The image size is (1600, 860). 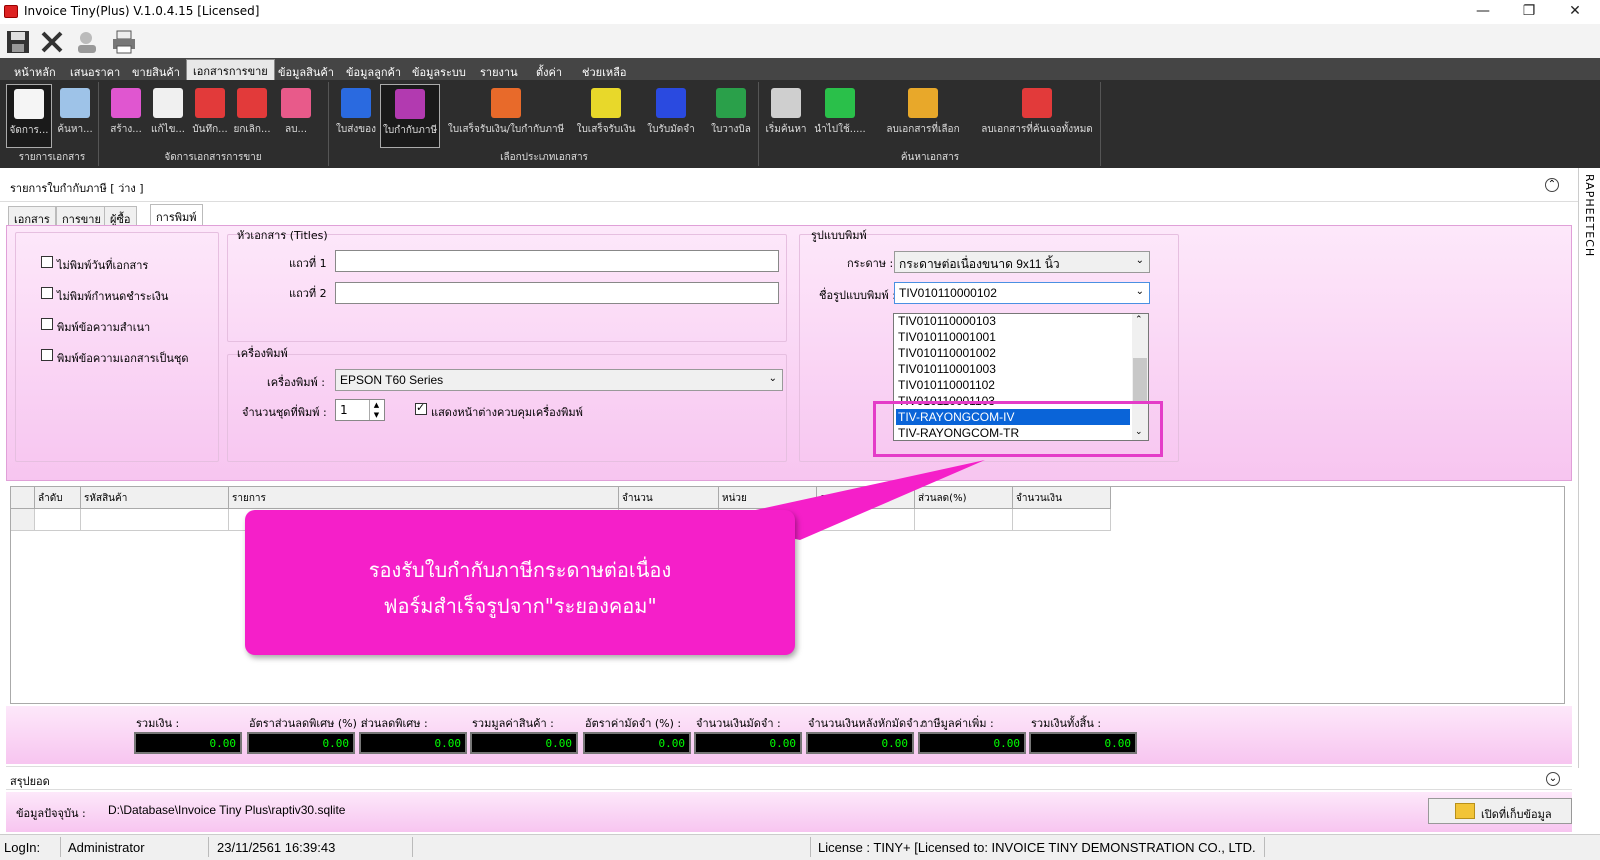 I want to click on delete-icon, so click(x=296, y=103).